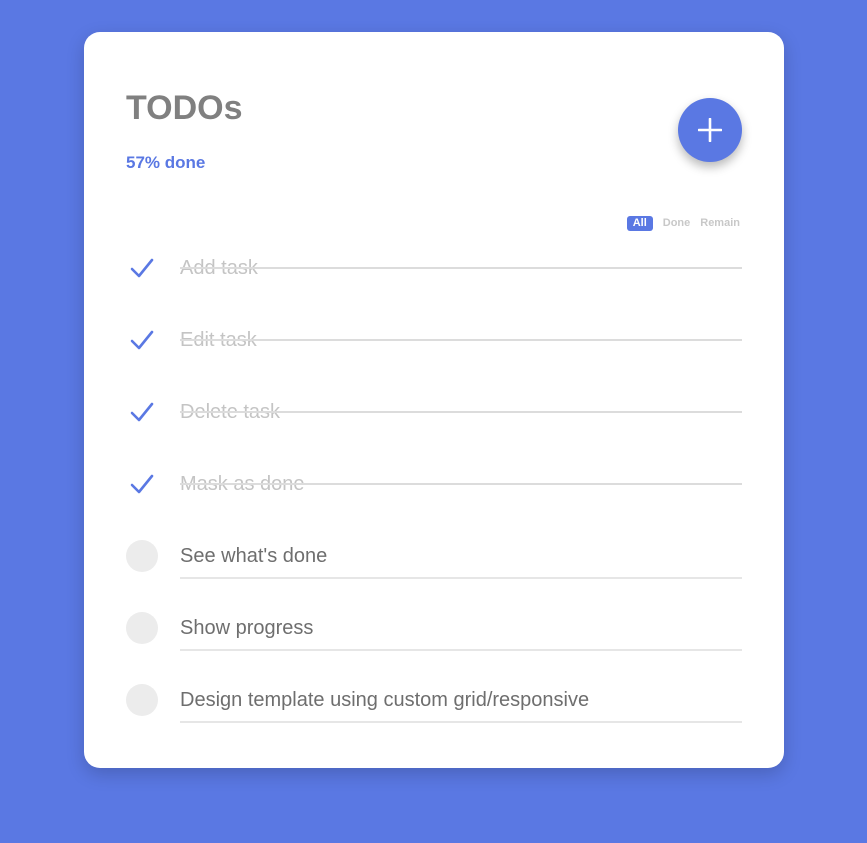 Image resolution: width=867 pixels, height=843 pixels. I want to click on plus-icon, so click(710, 130).